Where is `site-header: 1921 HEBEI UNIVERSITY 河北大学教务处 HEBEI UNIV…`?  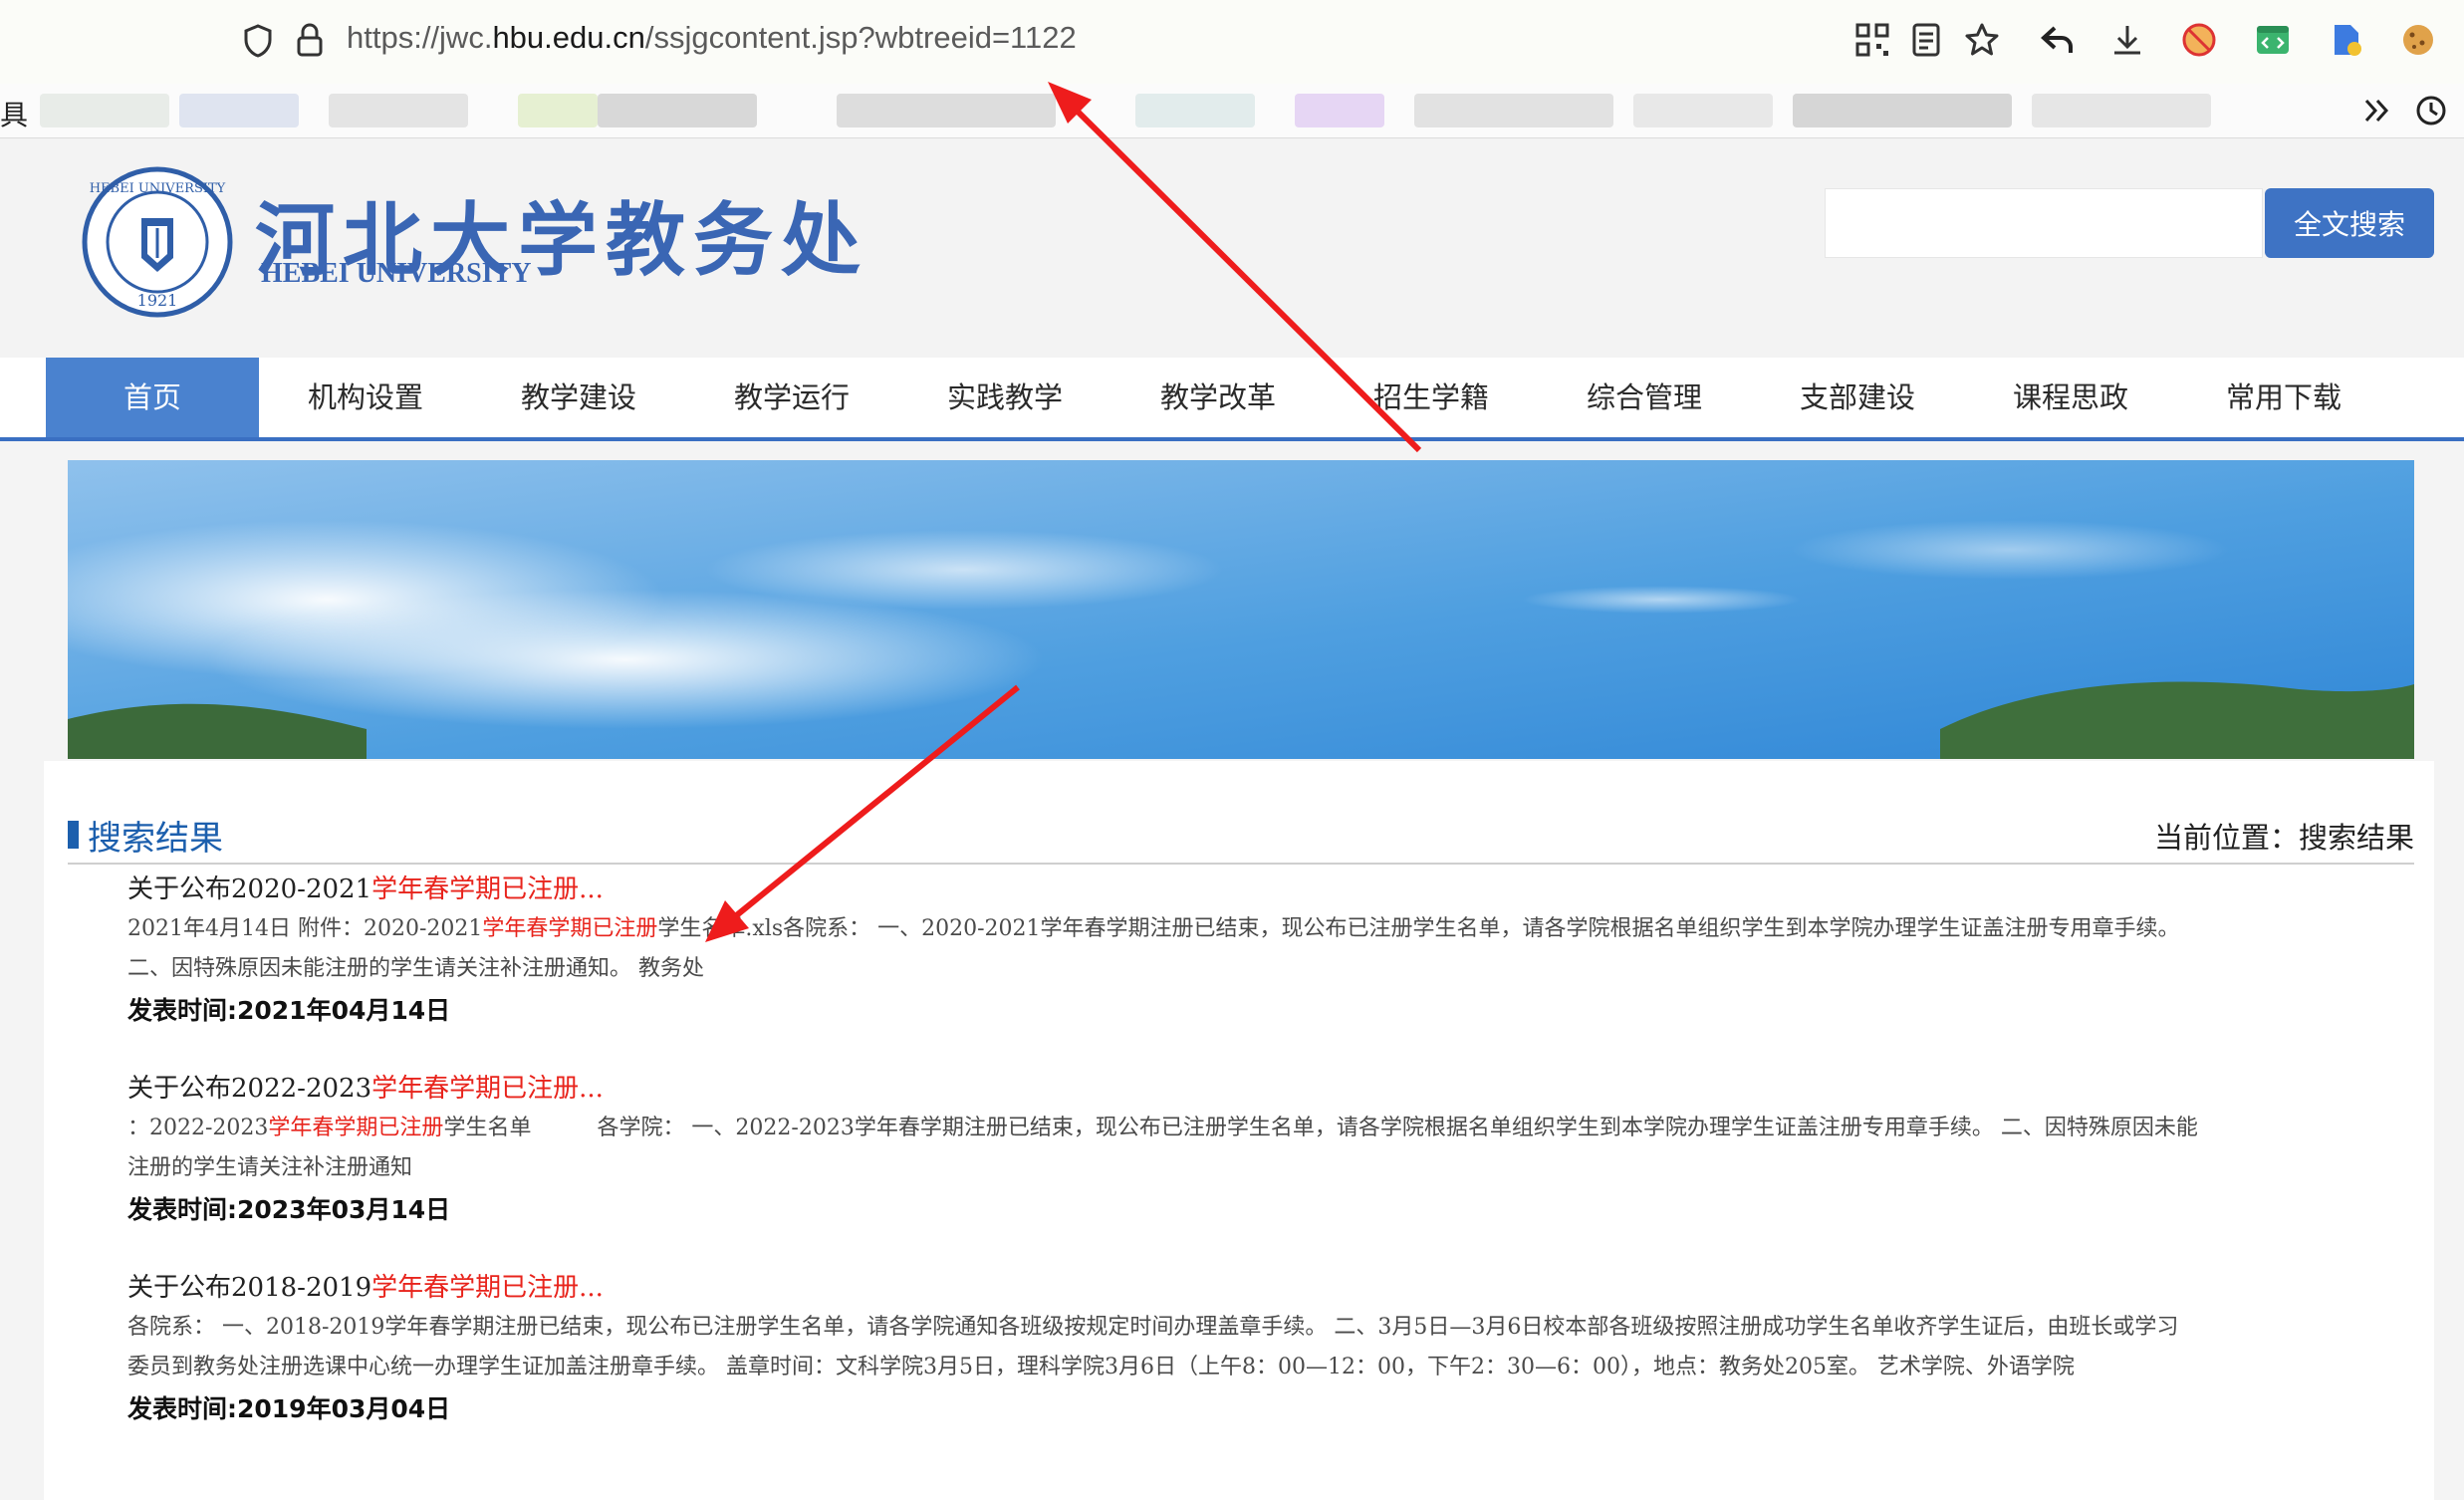
site-header: 1921 HEBEI UNIVERSITY 河北大学教务处 HEBEI UNIV… is located at coordinates (1232, 248).